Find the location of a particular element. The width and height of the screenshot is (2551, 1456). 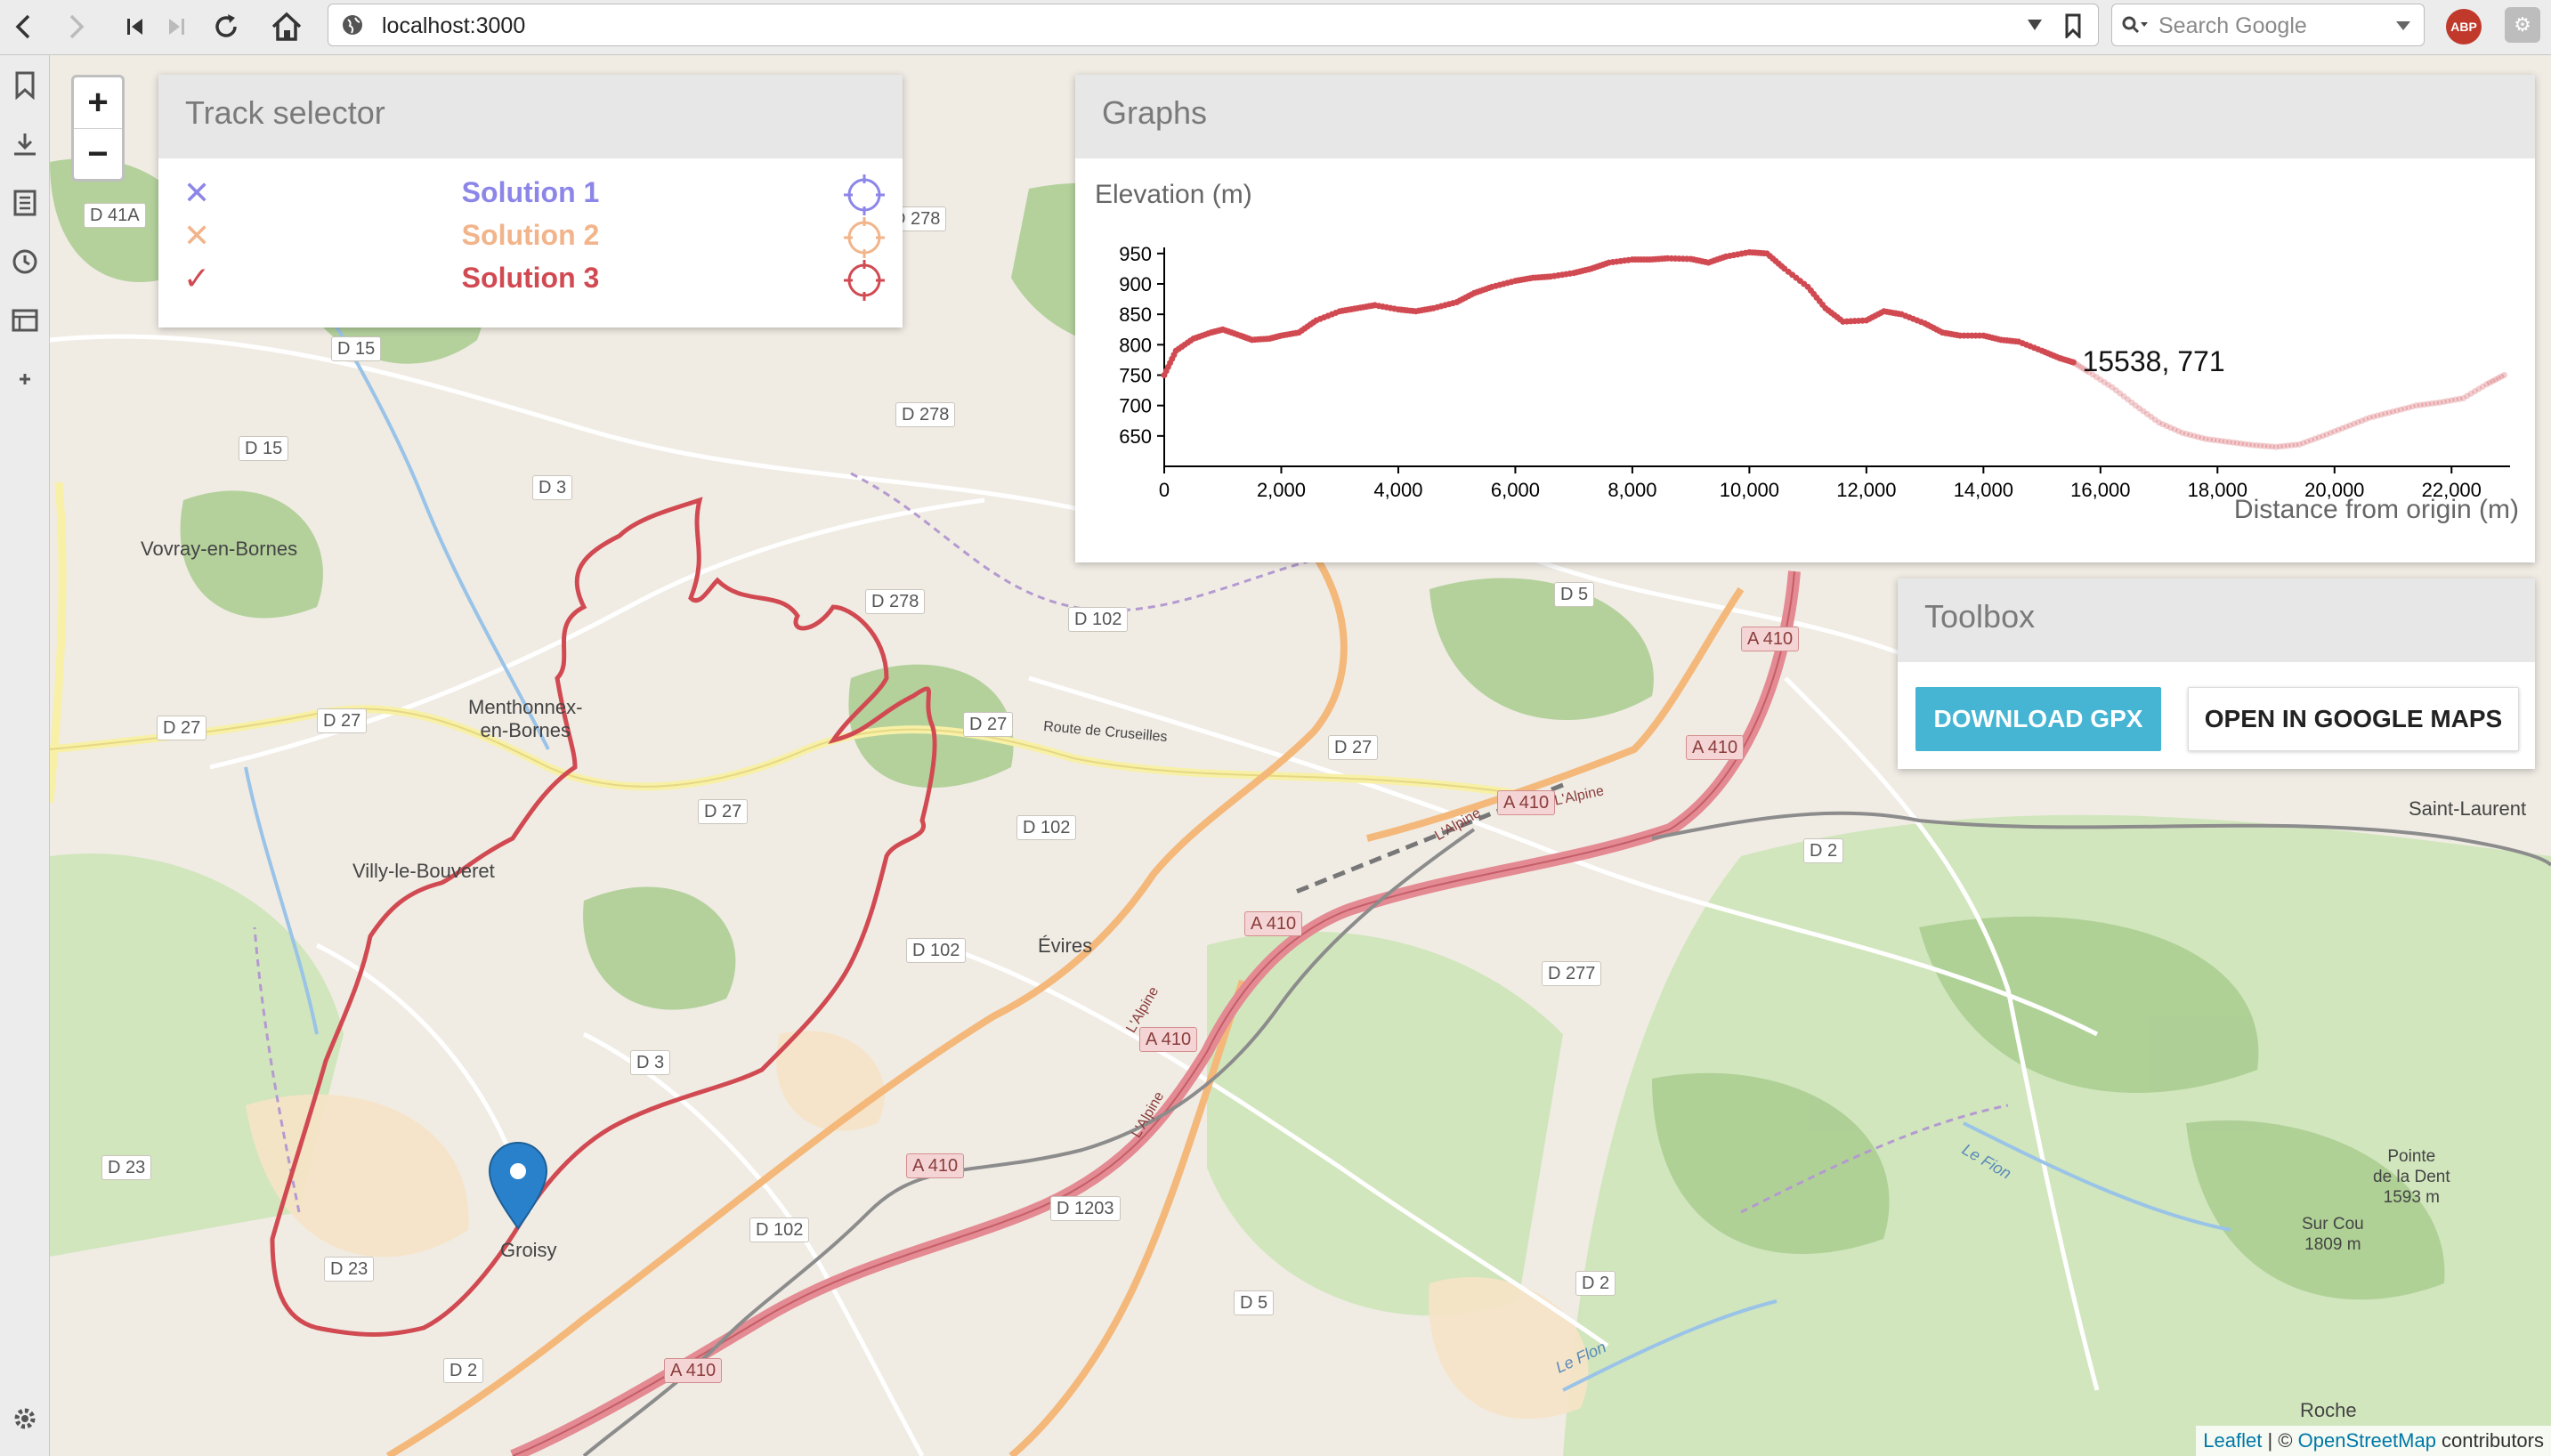

hover-label: 15538, 771 is located at coordinates (2153, 361).